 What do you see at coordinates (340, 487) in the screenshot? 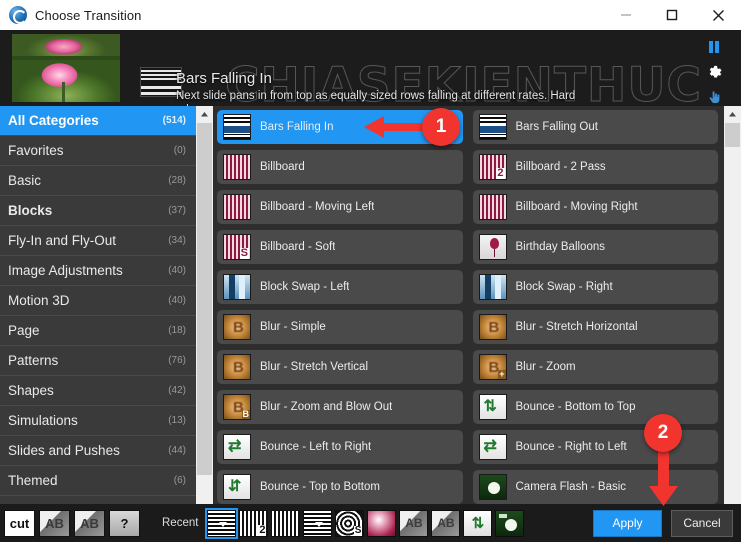
I see `transition-item: ⇵ Bounce - Top to Bottom` at bounding box center [340, 487].